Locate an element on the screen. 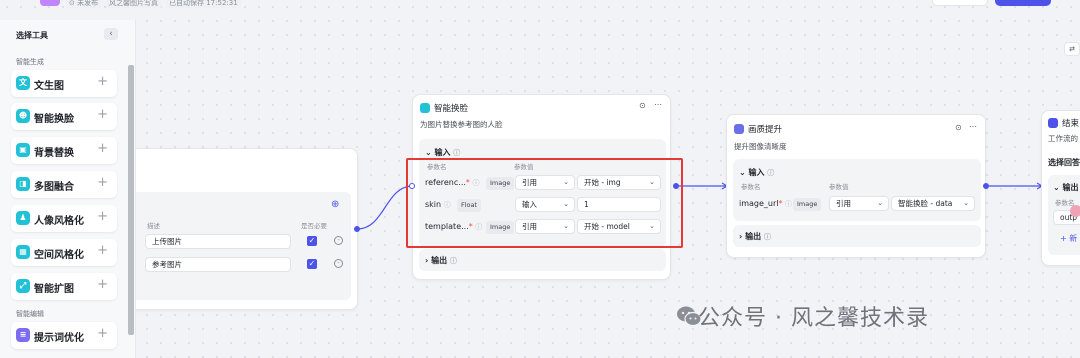  start-node: ⊕ 描述 是否必要 上传图片 ✓ - 参考图片 ✓ - is located at coordinates (235, 229).